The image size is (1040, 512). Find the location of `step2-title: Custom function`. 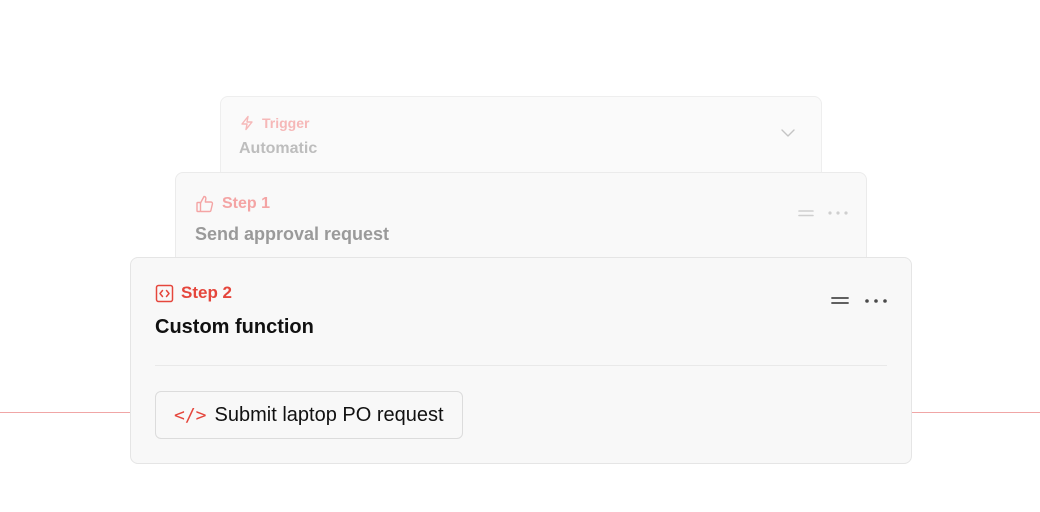

step2-title: Custom function is located at coordinates (234, 327).